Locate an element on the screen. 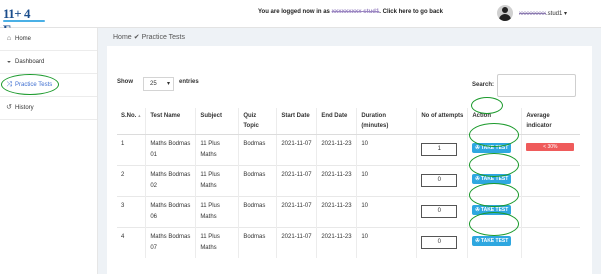  cell-sno: 2 is located at coordinates (131, 181).